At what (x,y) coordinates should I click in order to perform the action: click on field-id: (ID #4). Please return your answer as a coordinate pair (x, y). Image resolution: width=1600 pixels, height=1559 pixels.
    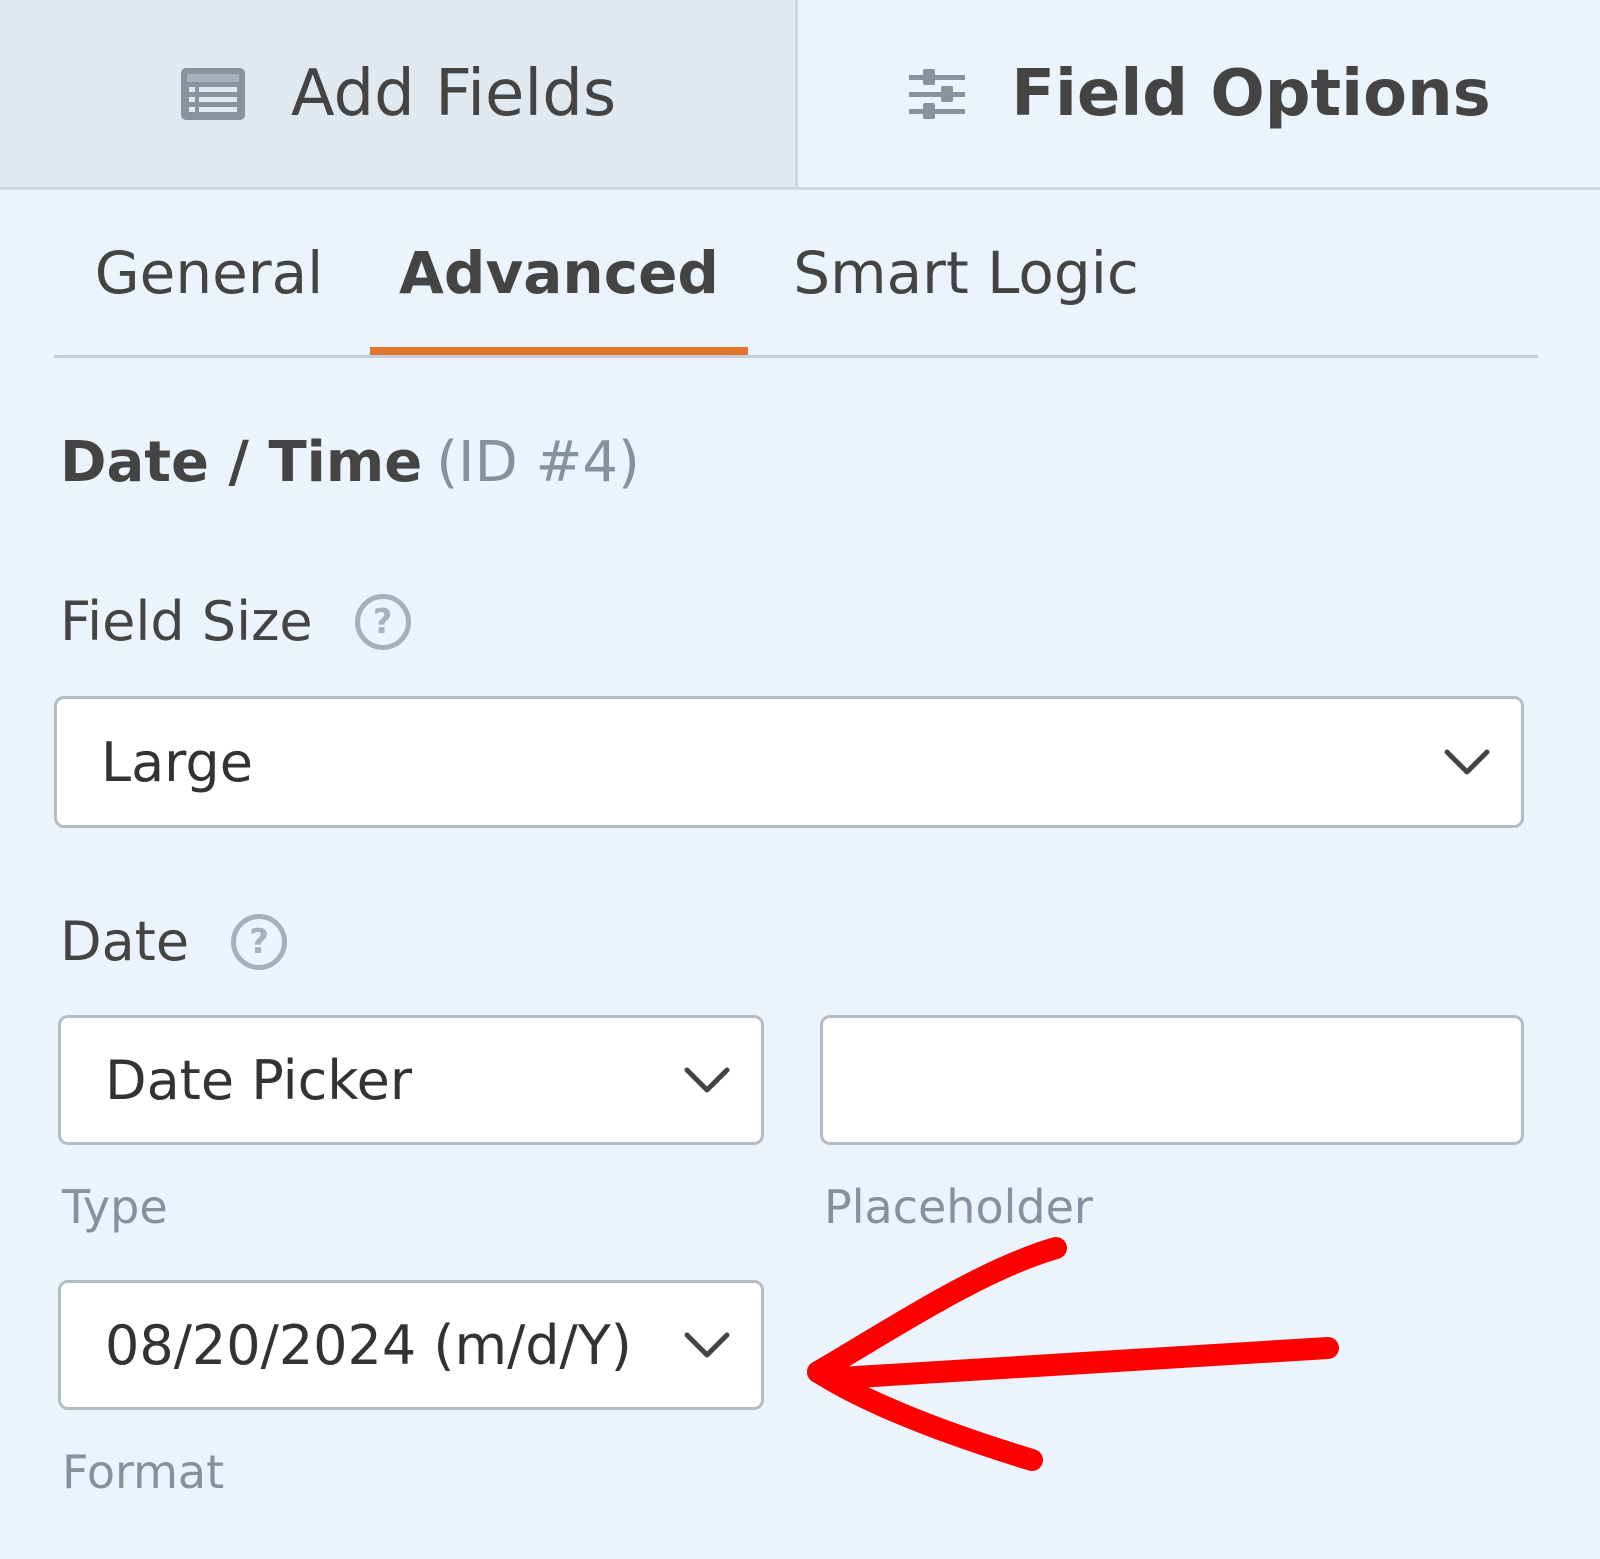
    Looking at the image, I should click on (538, 462).